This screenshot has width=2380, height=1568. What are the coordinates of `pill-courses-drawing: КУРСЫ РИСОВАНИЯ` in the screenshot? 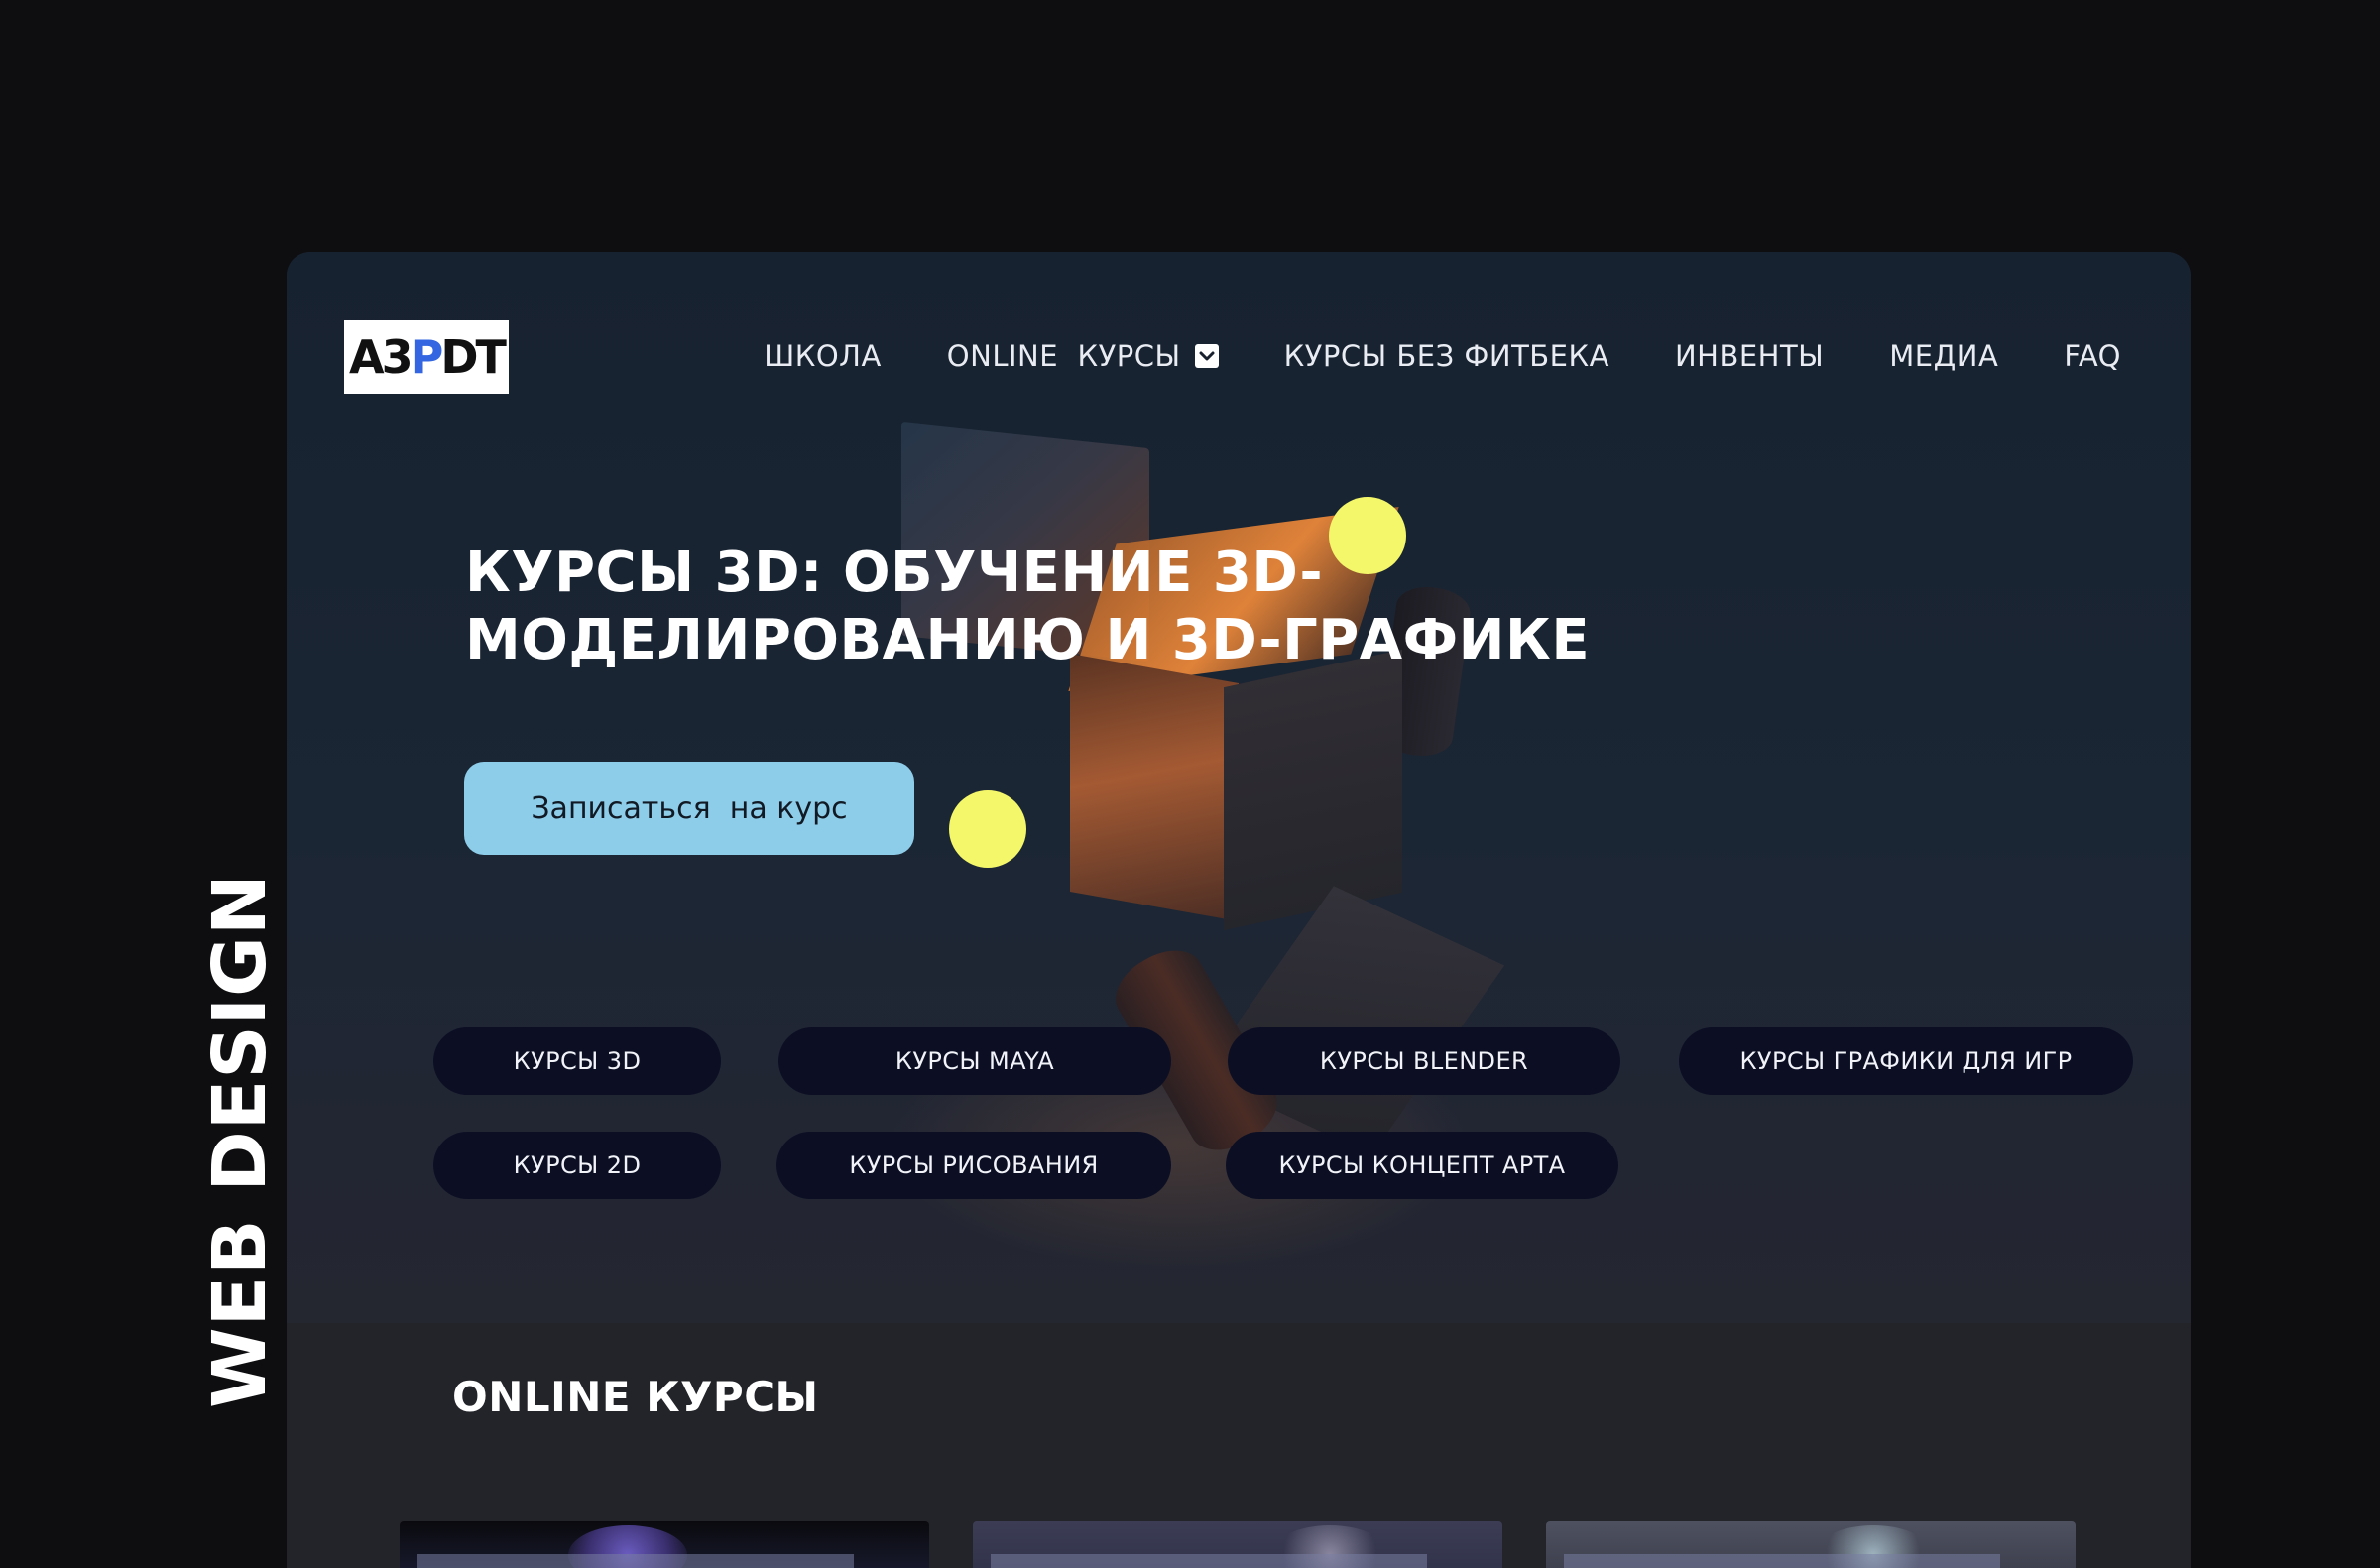 It's located at (973, 1165).